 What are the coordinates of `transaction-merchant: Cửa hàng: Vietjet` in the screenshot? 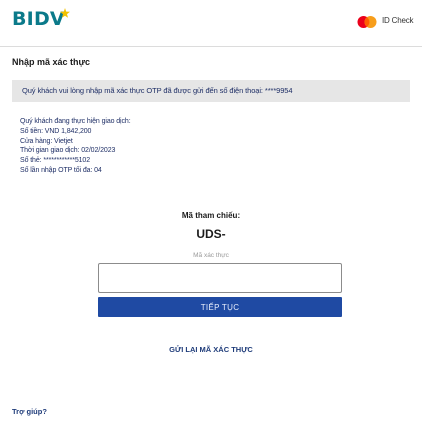 It's located at (46, 141).